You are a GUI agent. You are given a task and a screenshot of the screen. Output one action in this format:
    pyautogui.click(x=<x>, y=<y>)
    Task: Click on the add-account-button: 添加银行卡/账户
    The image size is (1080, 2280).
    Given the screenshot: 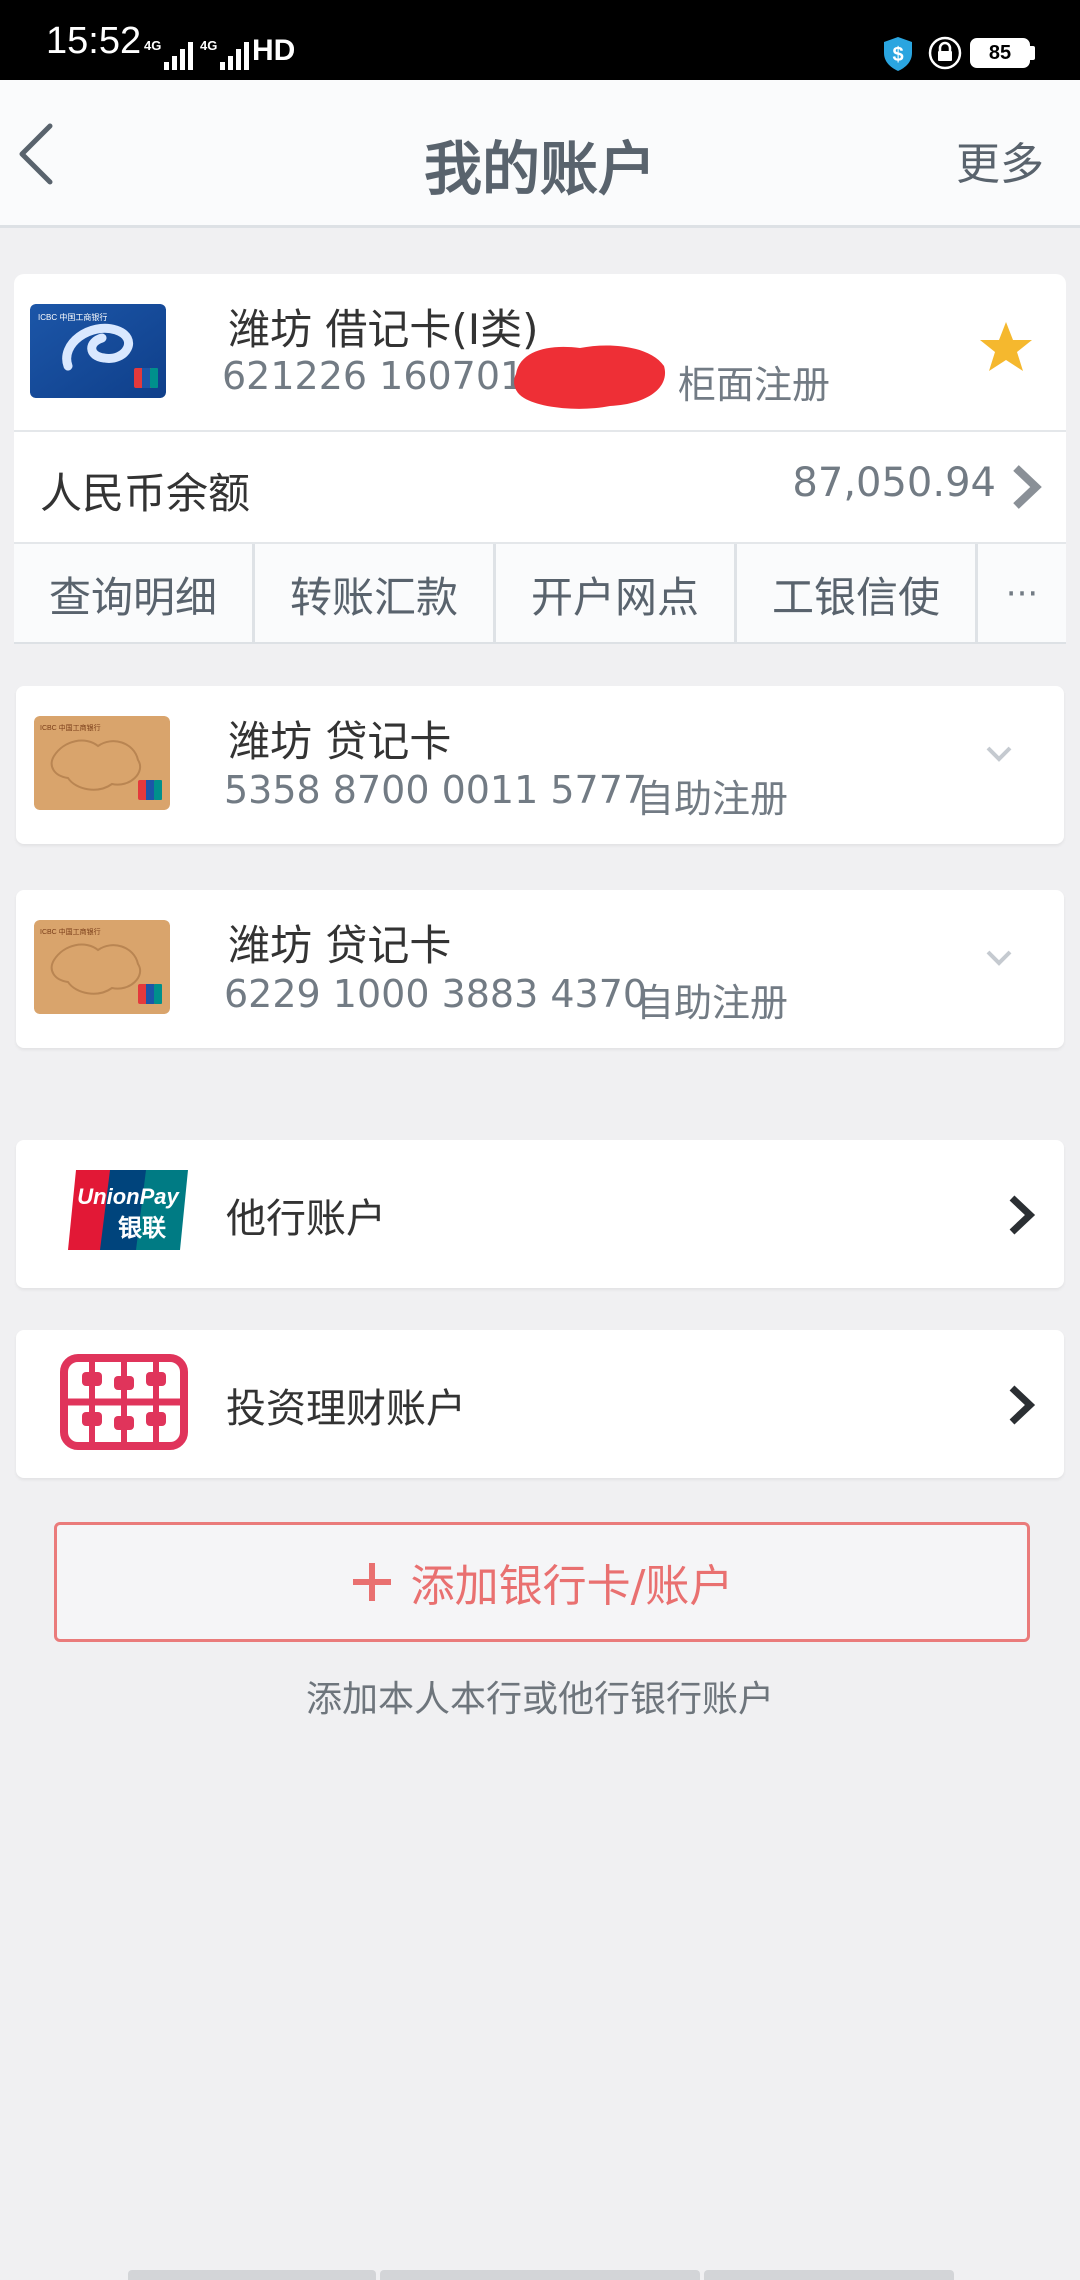 What is the action you would take?
    pyautogui.click(x=542, y=1582)
    